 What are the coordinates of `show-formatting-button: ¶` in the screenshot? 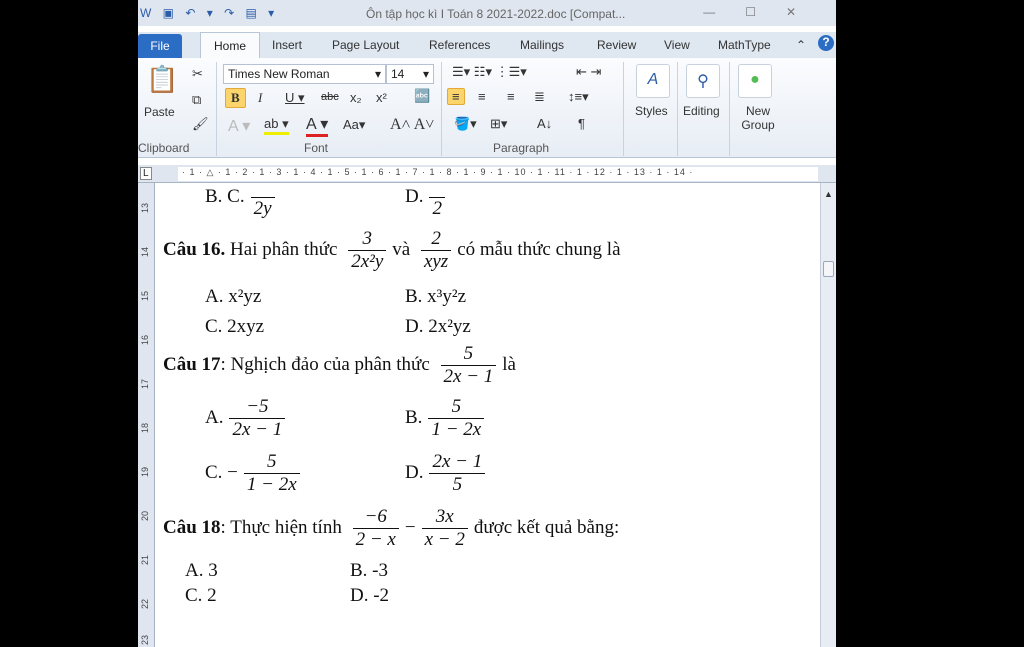 It's located at (581, 123).